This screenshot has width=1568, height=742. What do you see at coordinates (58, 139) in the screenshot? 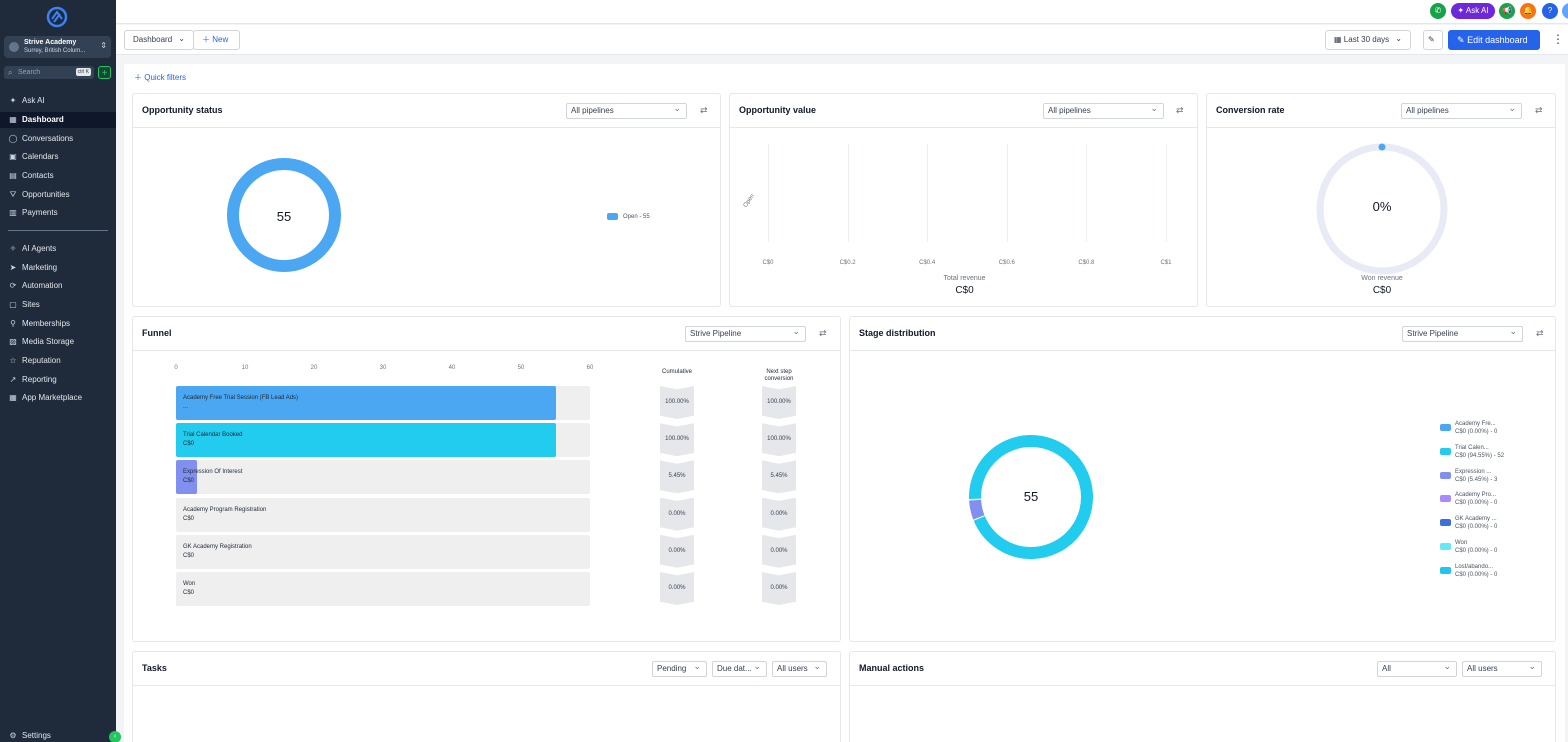
I see `nav-item-conversations: ◯ Conversations` at bounding box center [58, 139].